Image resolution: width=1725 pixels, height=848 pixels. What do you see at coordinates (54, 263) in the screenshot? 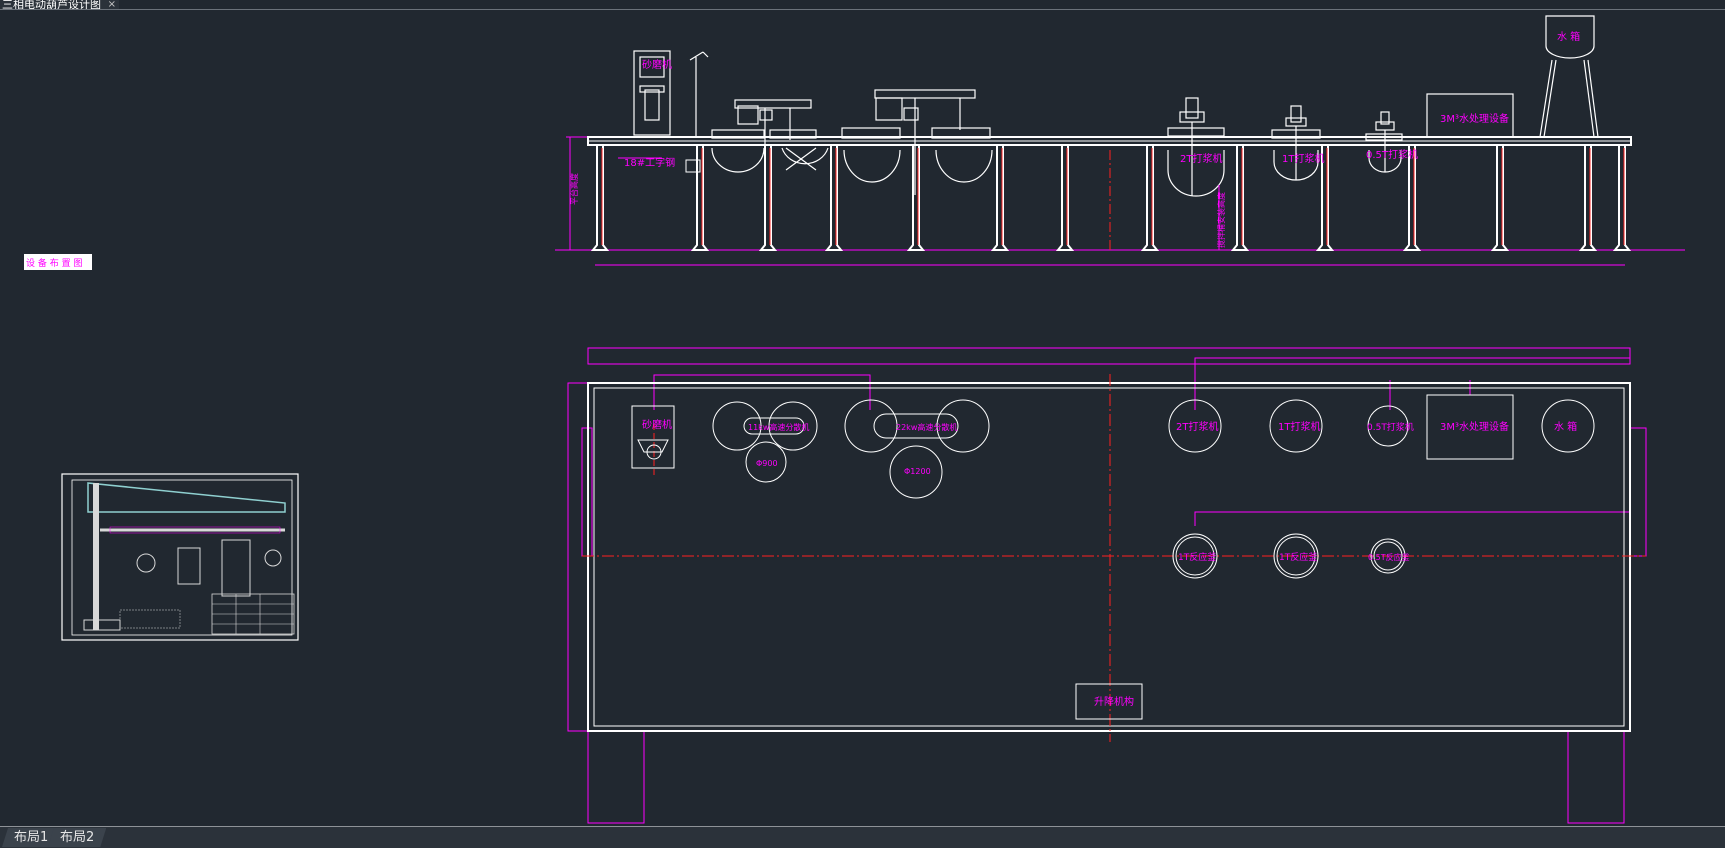
I see `legend-box-label: 设 备 布 置 图` at bounding box center [54, 263].